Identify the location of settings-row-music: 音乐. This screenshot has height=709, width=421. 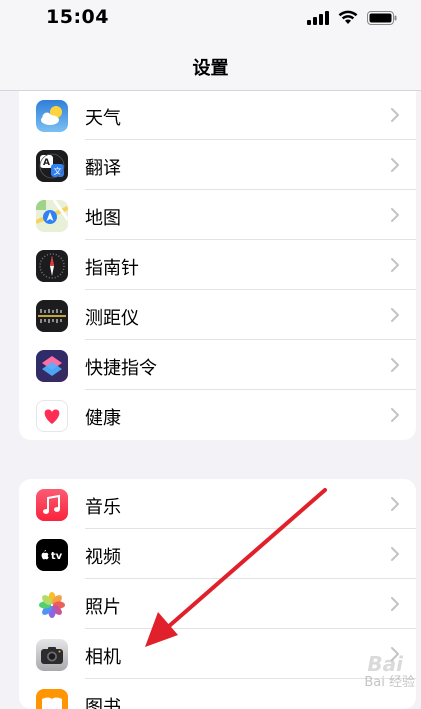
(217, 504).